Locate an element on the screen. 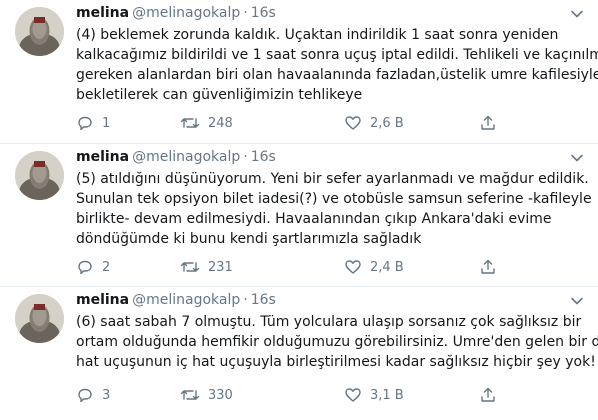 This screenshot has height=420, width=598. retweet-count: 231 is located at coordinates (220, 267).